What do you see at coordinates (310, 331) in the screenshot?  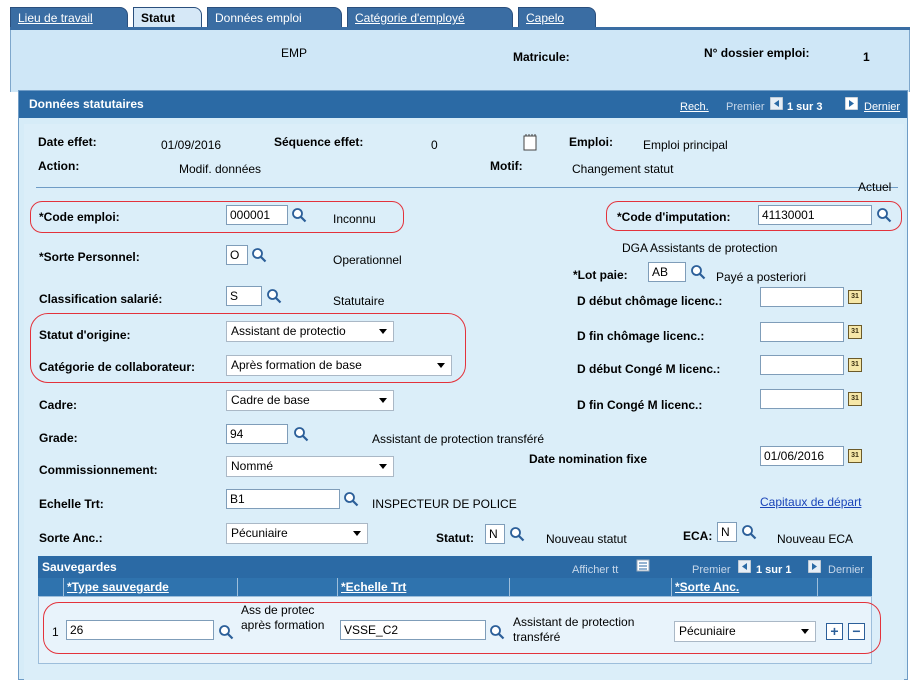 I see `statut-origine-select: Assistant de protectio` at bounding box center [310, 331].